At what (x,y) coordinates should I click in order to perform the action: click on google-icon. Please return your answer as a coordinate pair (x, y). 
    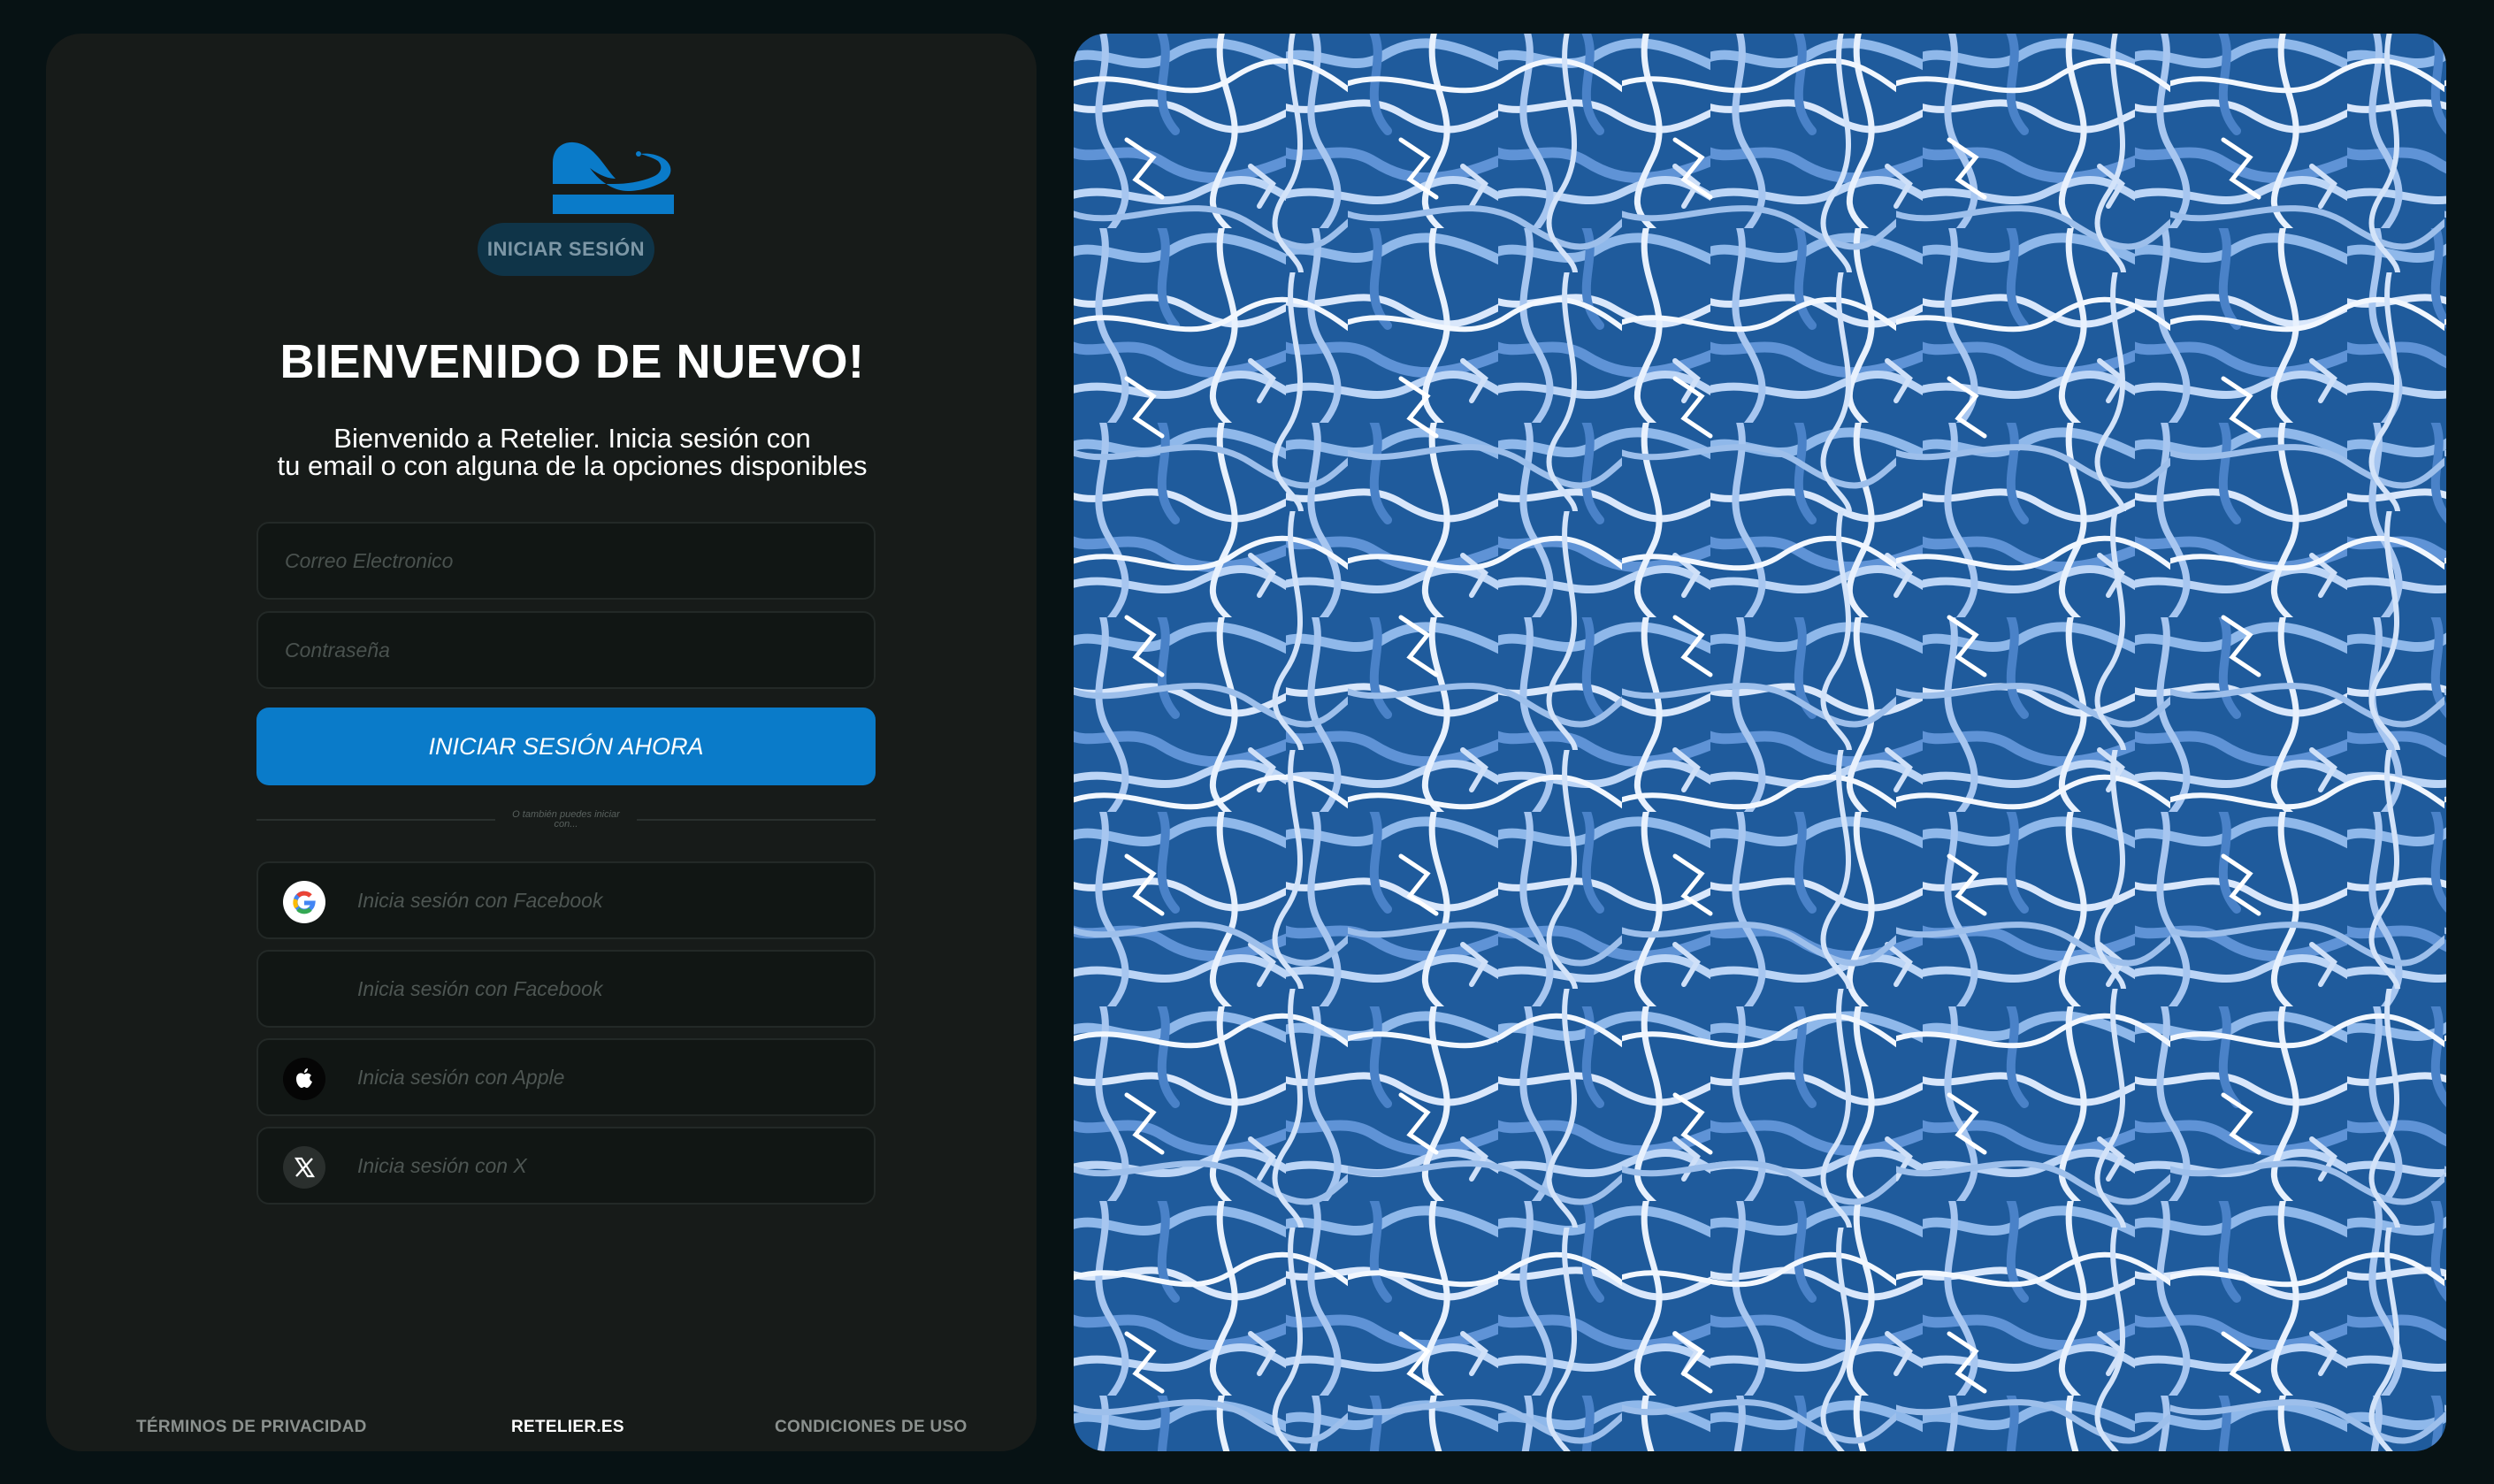
    Looking at the image, I should click on (304, 902).